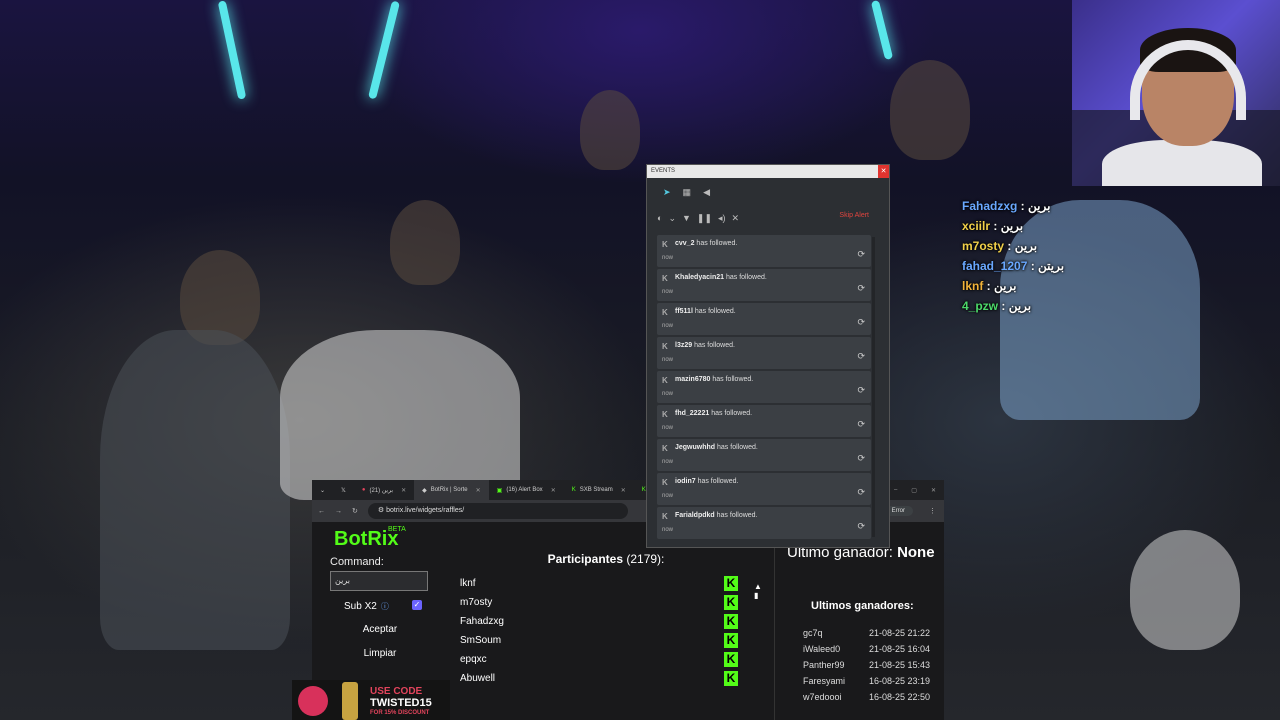  What do you see at coordinates (686, 218) in the screenshot?
I see `filter-icon: ▼` at bounding box center [686, 218].